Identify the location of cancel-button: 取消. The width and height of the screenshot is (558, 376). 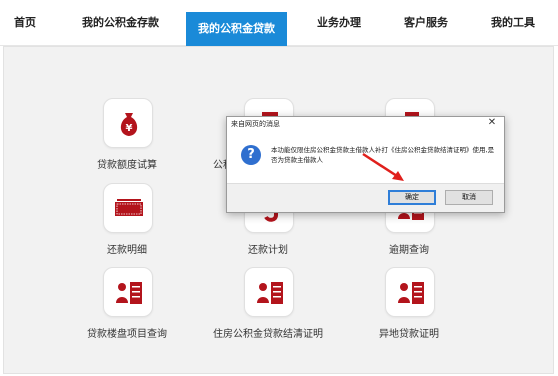
(469, 197).